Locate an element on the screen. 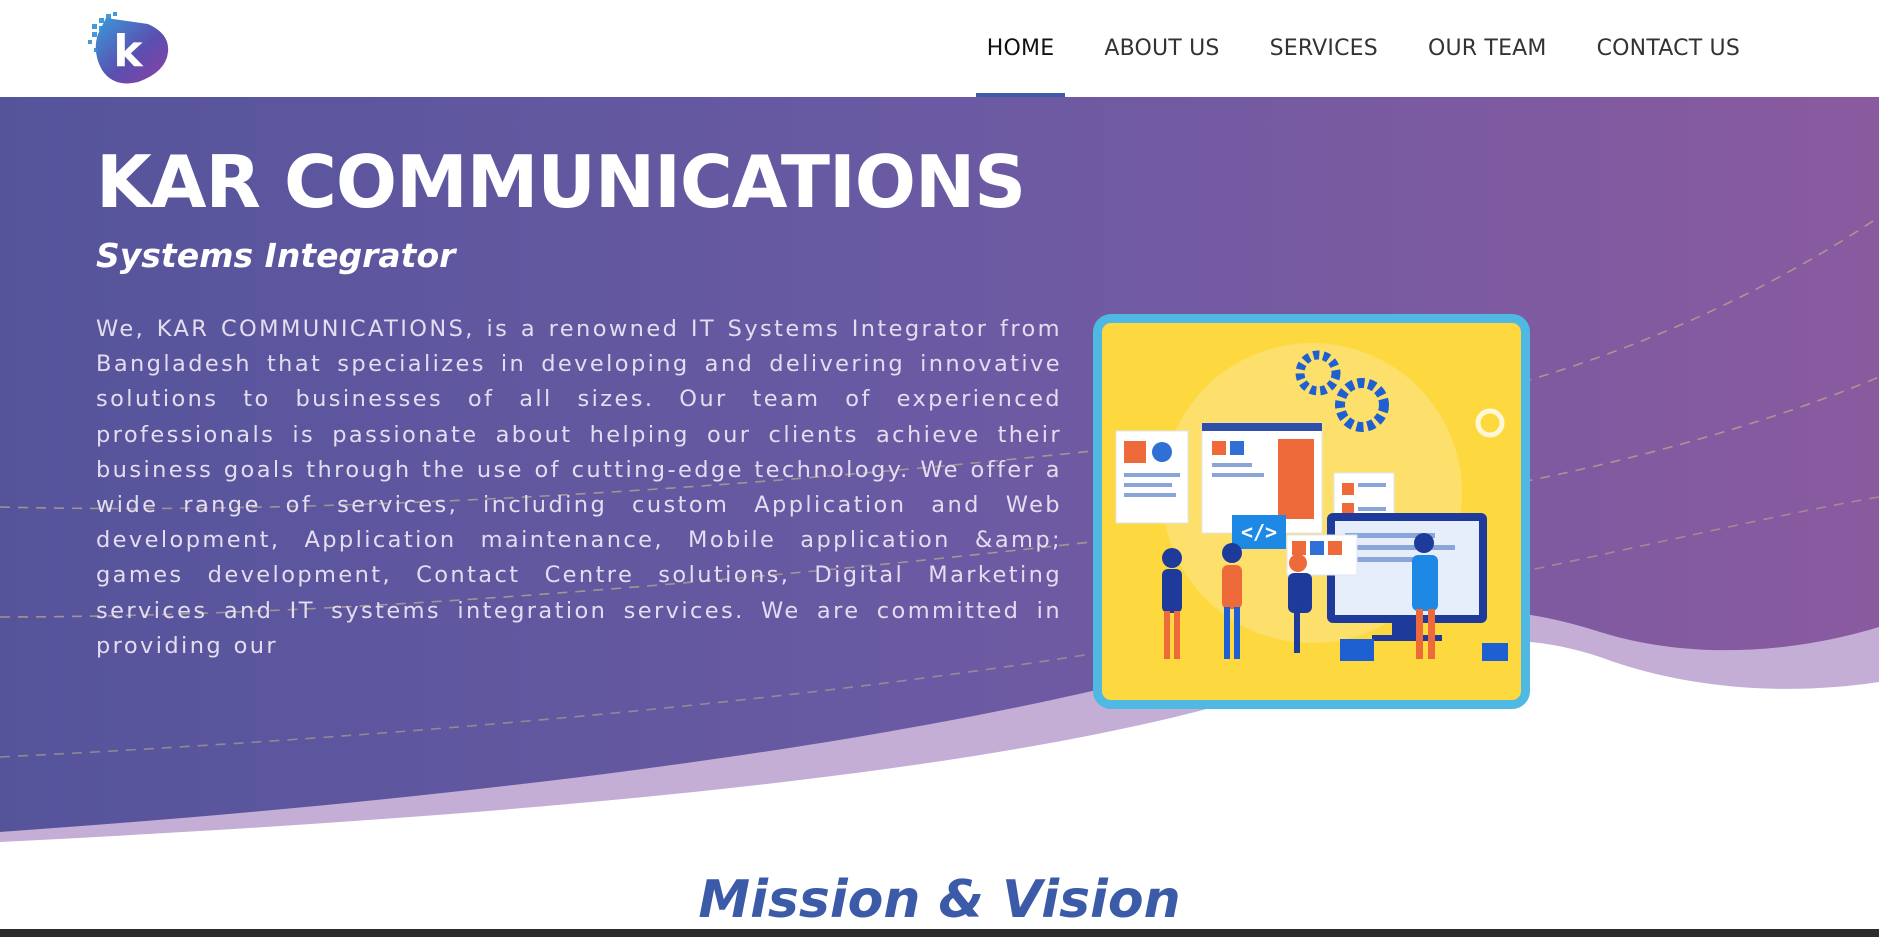  nav-item-contact-us: CONTACT US is located at coordinates (1668, 48).